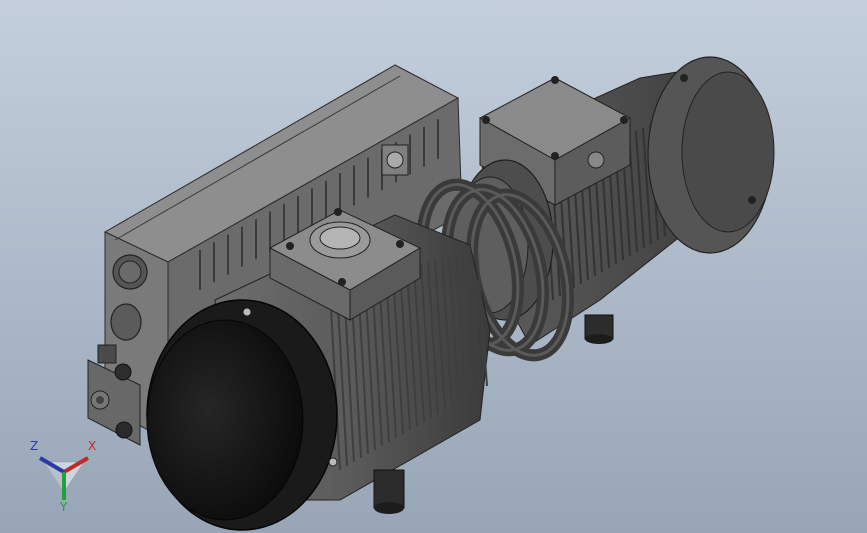 The width and height of the screenshot is (867, 533). I want to click on y-axis-label: Y, so click(63, 506).